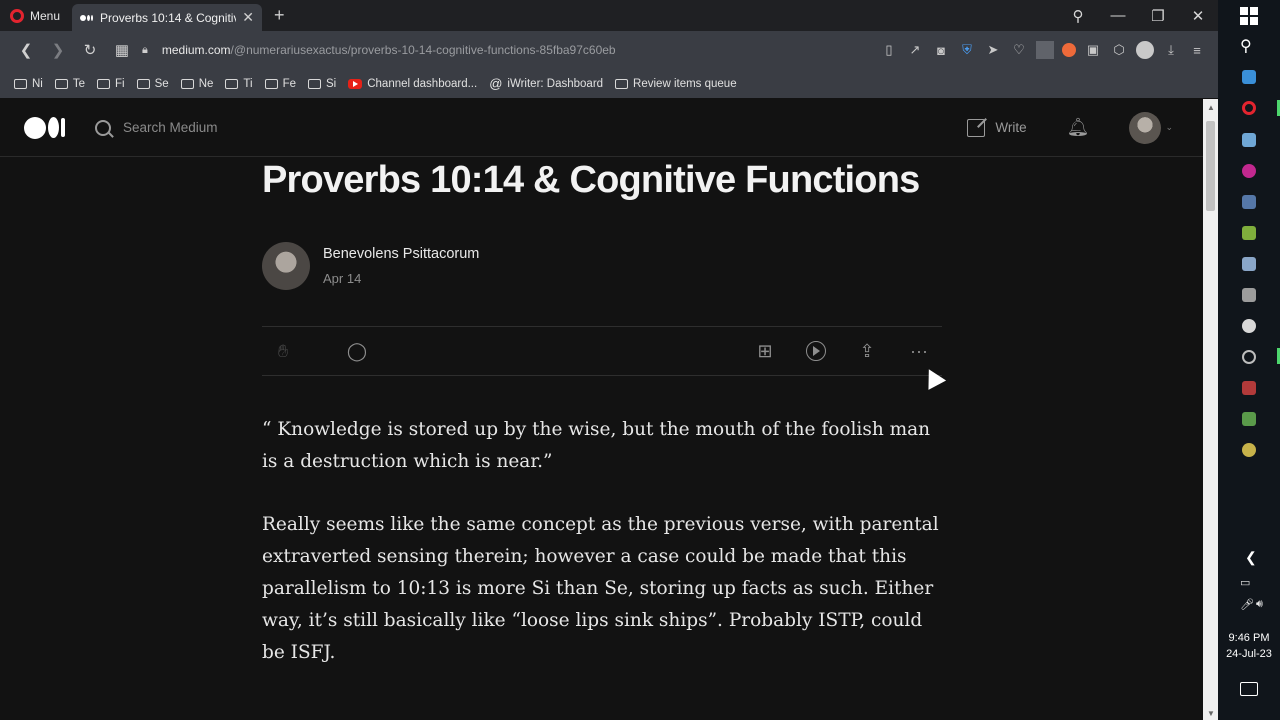  Describe the element at coordinates (286, 266) in the screenshot. I see `author-avatar` at that location.